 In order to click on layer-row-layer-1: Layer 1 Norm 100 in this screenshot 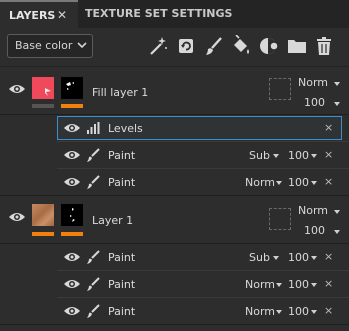, I will do `click(174, 219)`.